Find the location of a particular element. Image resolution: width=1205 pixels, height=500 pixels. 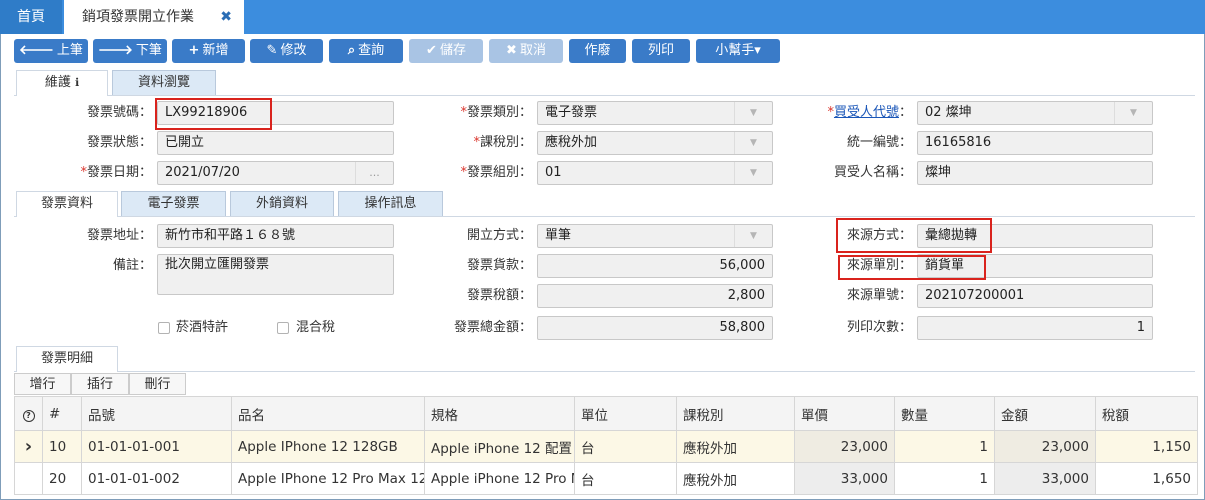

mixed-tax-checkbox is located at coordinates (283, 328).